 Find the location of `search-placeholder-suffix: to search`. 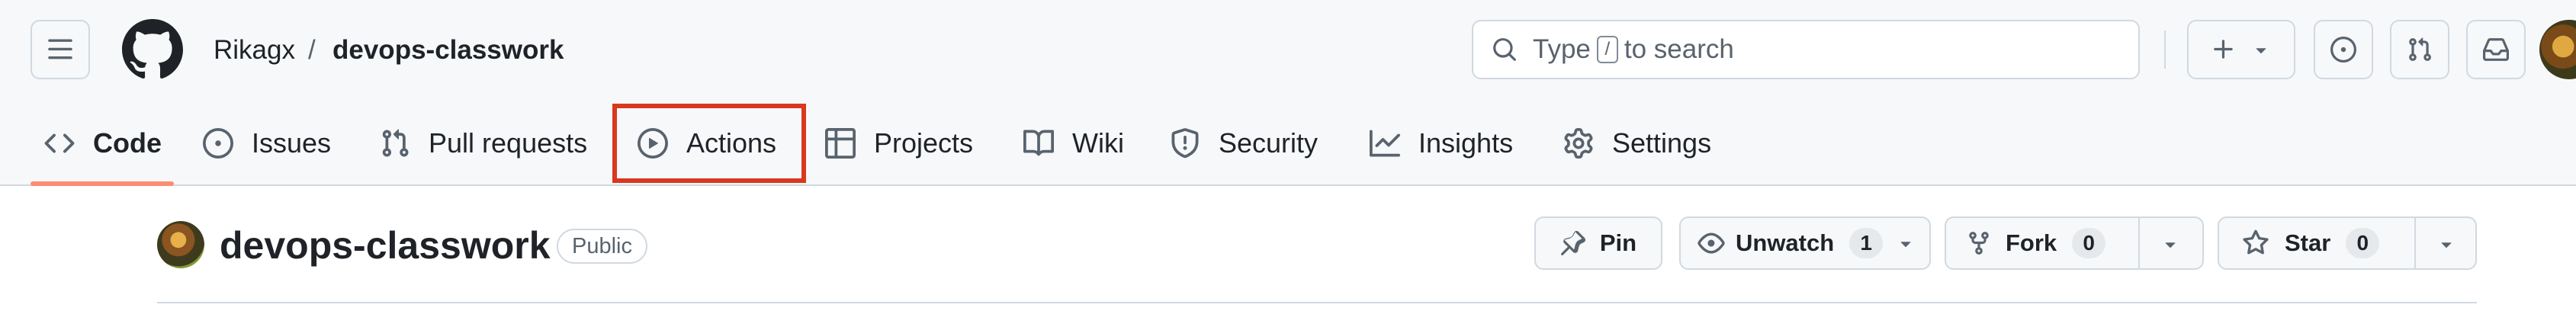

search-placeholder-suffix: to search is located at coordinates (1679, 49).